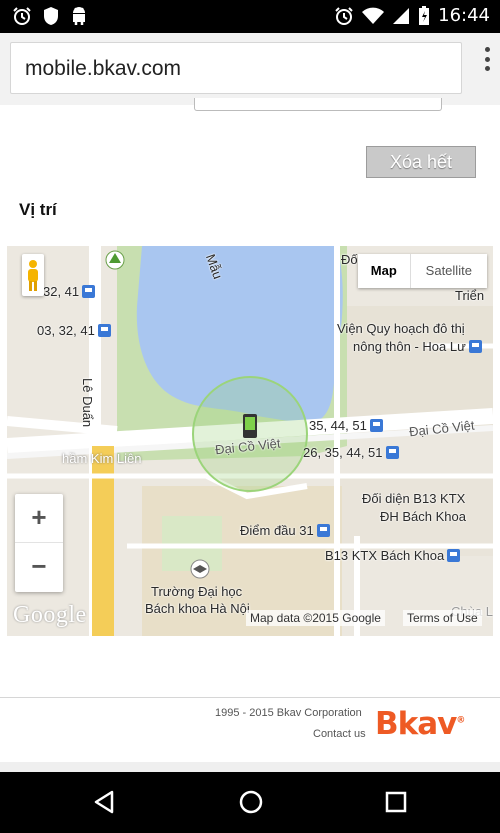  I want to click on zoom-out-button: −, so click(39, 567).